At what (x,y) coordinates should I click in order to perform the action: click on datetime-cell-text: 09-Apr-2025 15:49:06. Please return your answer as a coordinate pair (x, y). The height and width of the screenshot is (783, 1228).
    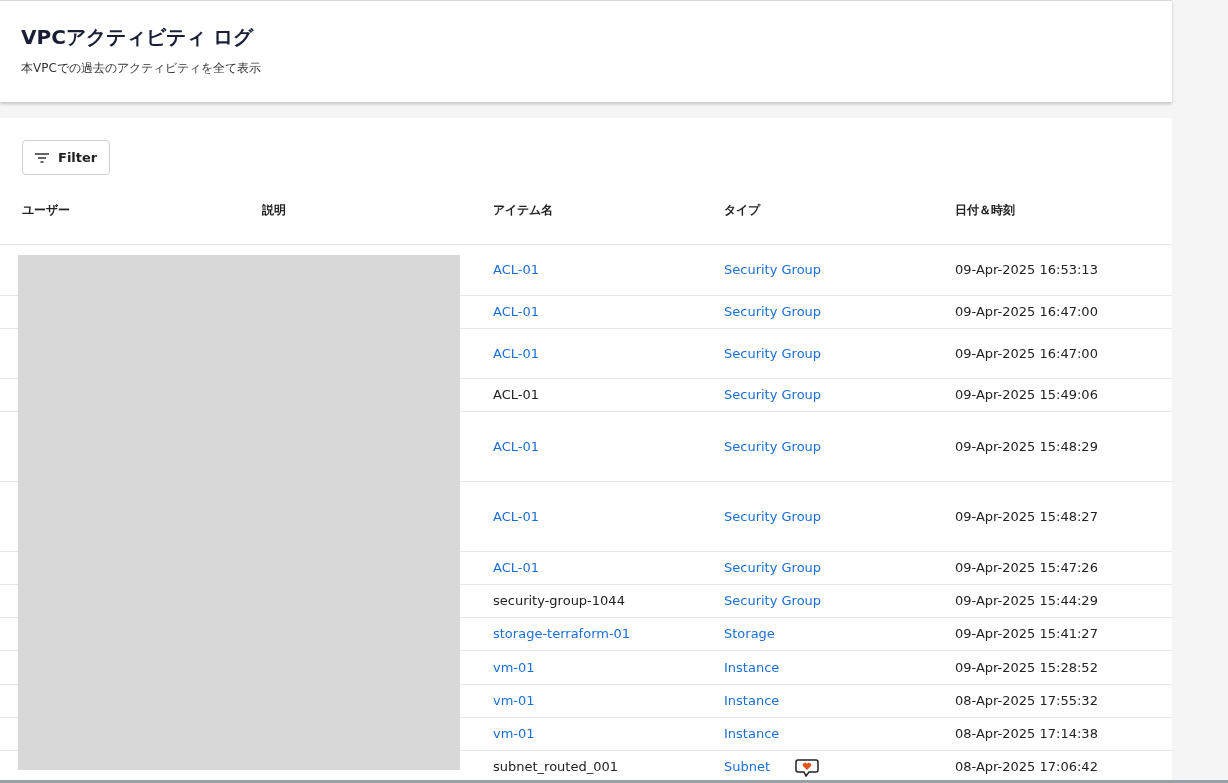
    Looking at the image, I should click on (1026, 395).